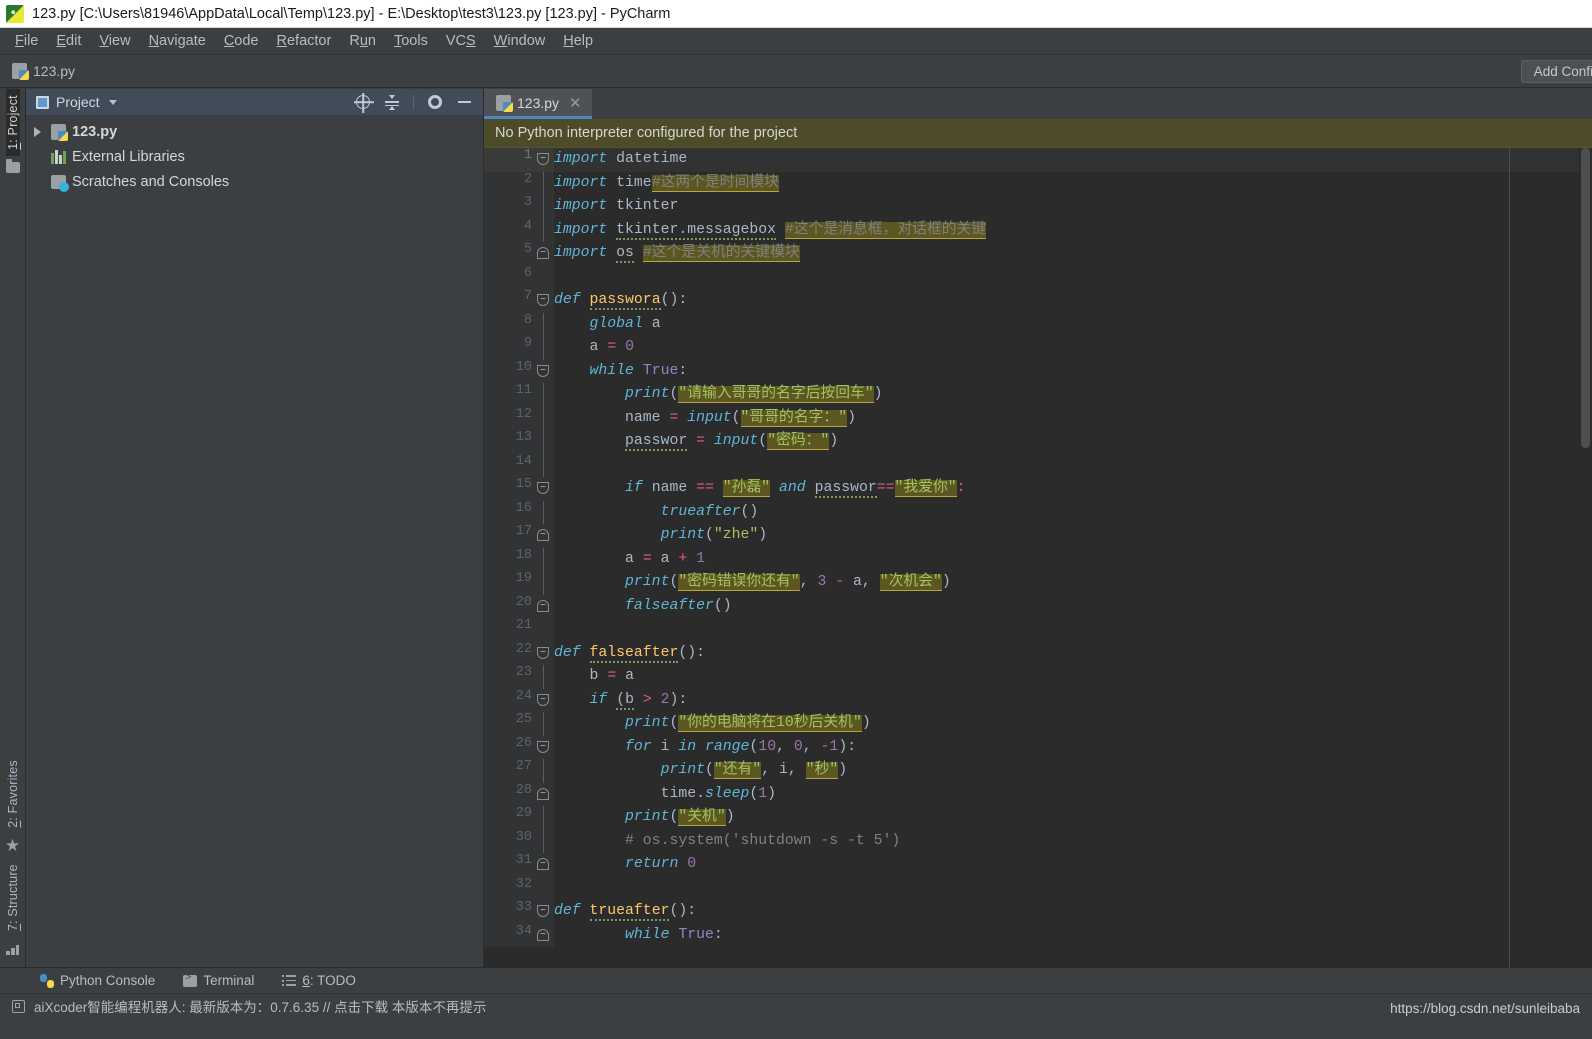 The height and width of the screenshot is (1039, 1592). Describe the element at coordinates (1073, 372) in the screenshot. I see `code-text: while True:` at that location.